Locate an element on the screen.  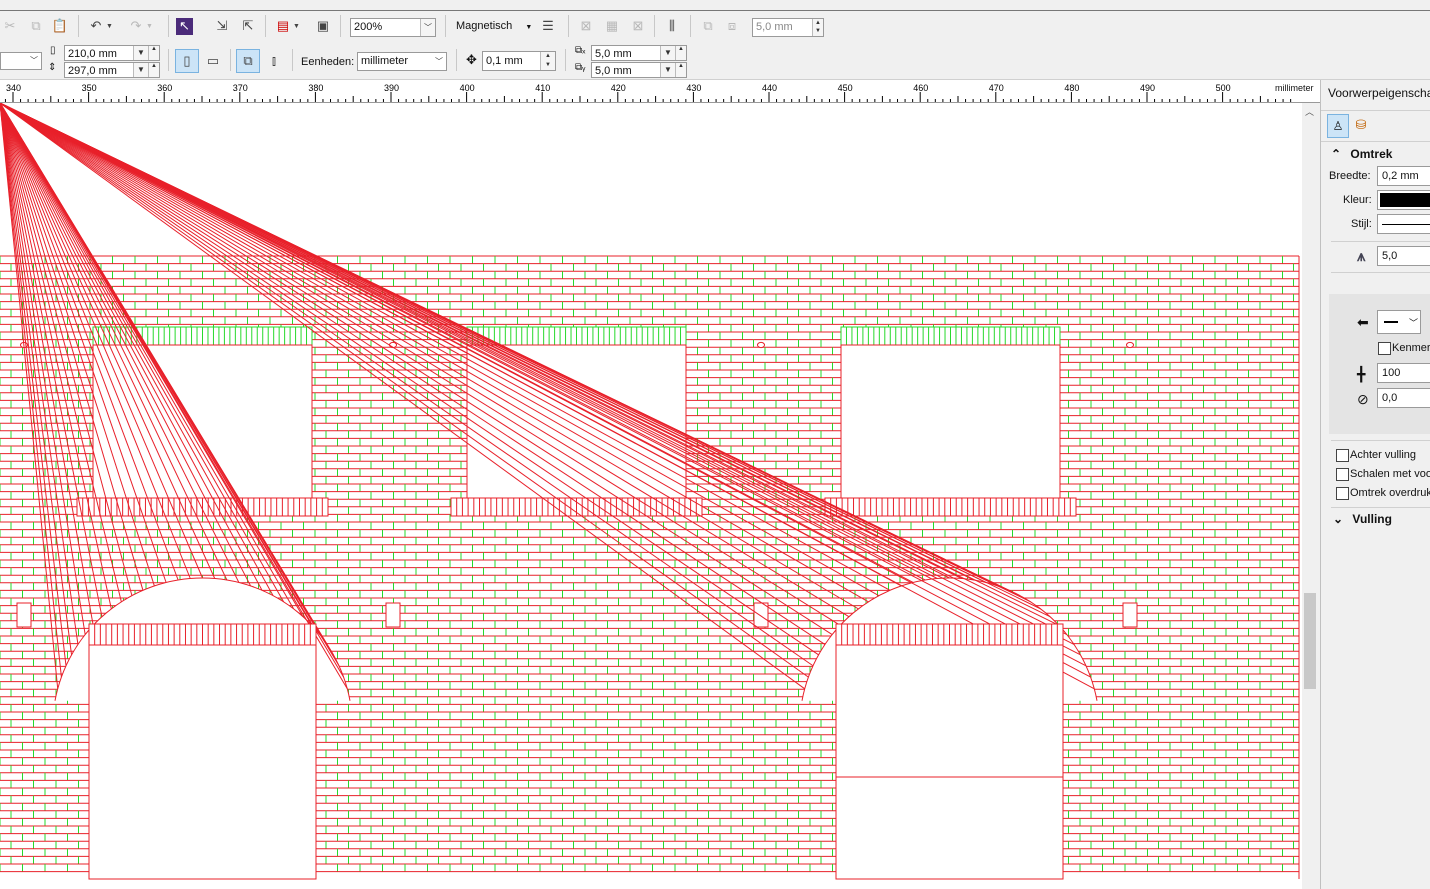
ungroup-icon: ⧈ is located at coordinates (732, 25).